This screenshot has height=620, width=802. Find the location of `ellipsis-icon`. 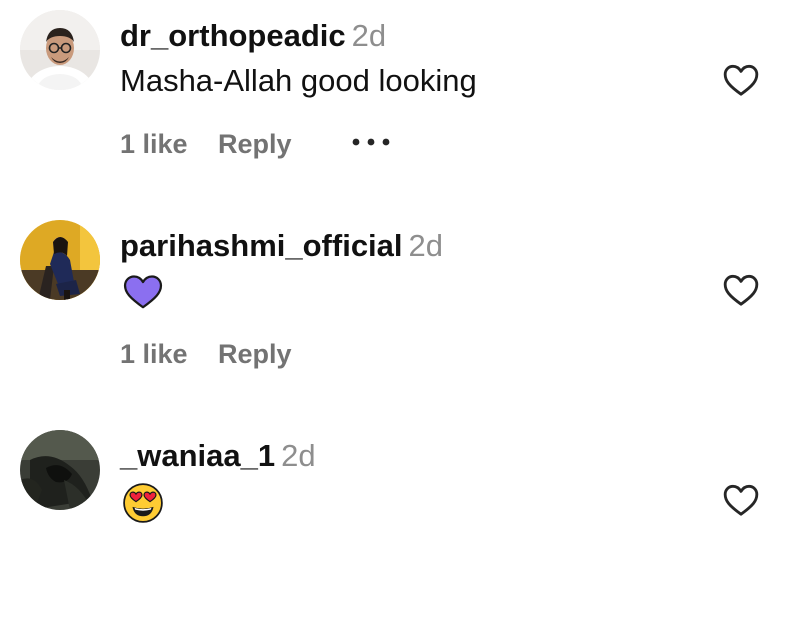

ellipsis-icon is located at coordinates (371, 142).